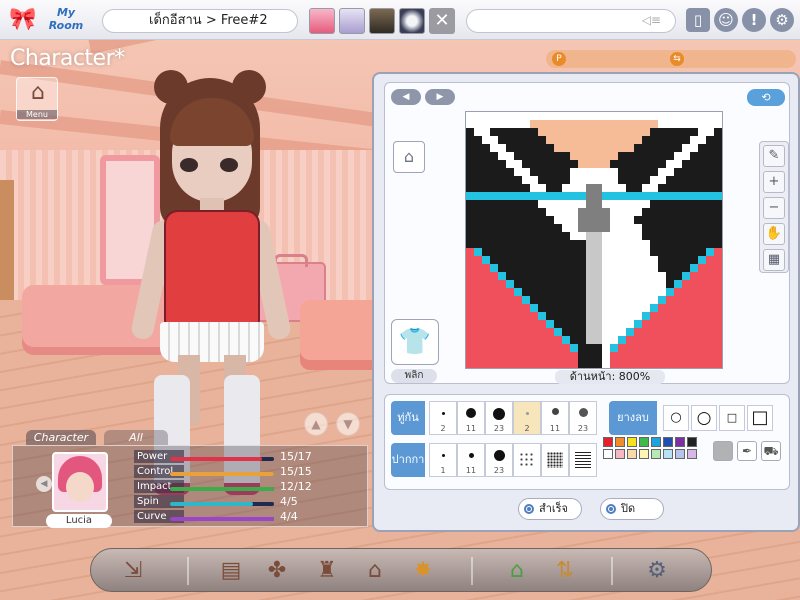  I want to click on hand-icon: ✋, so click(774, 234).